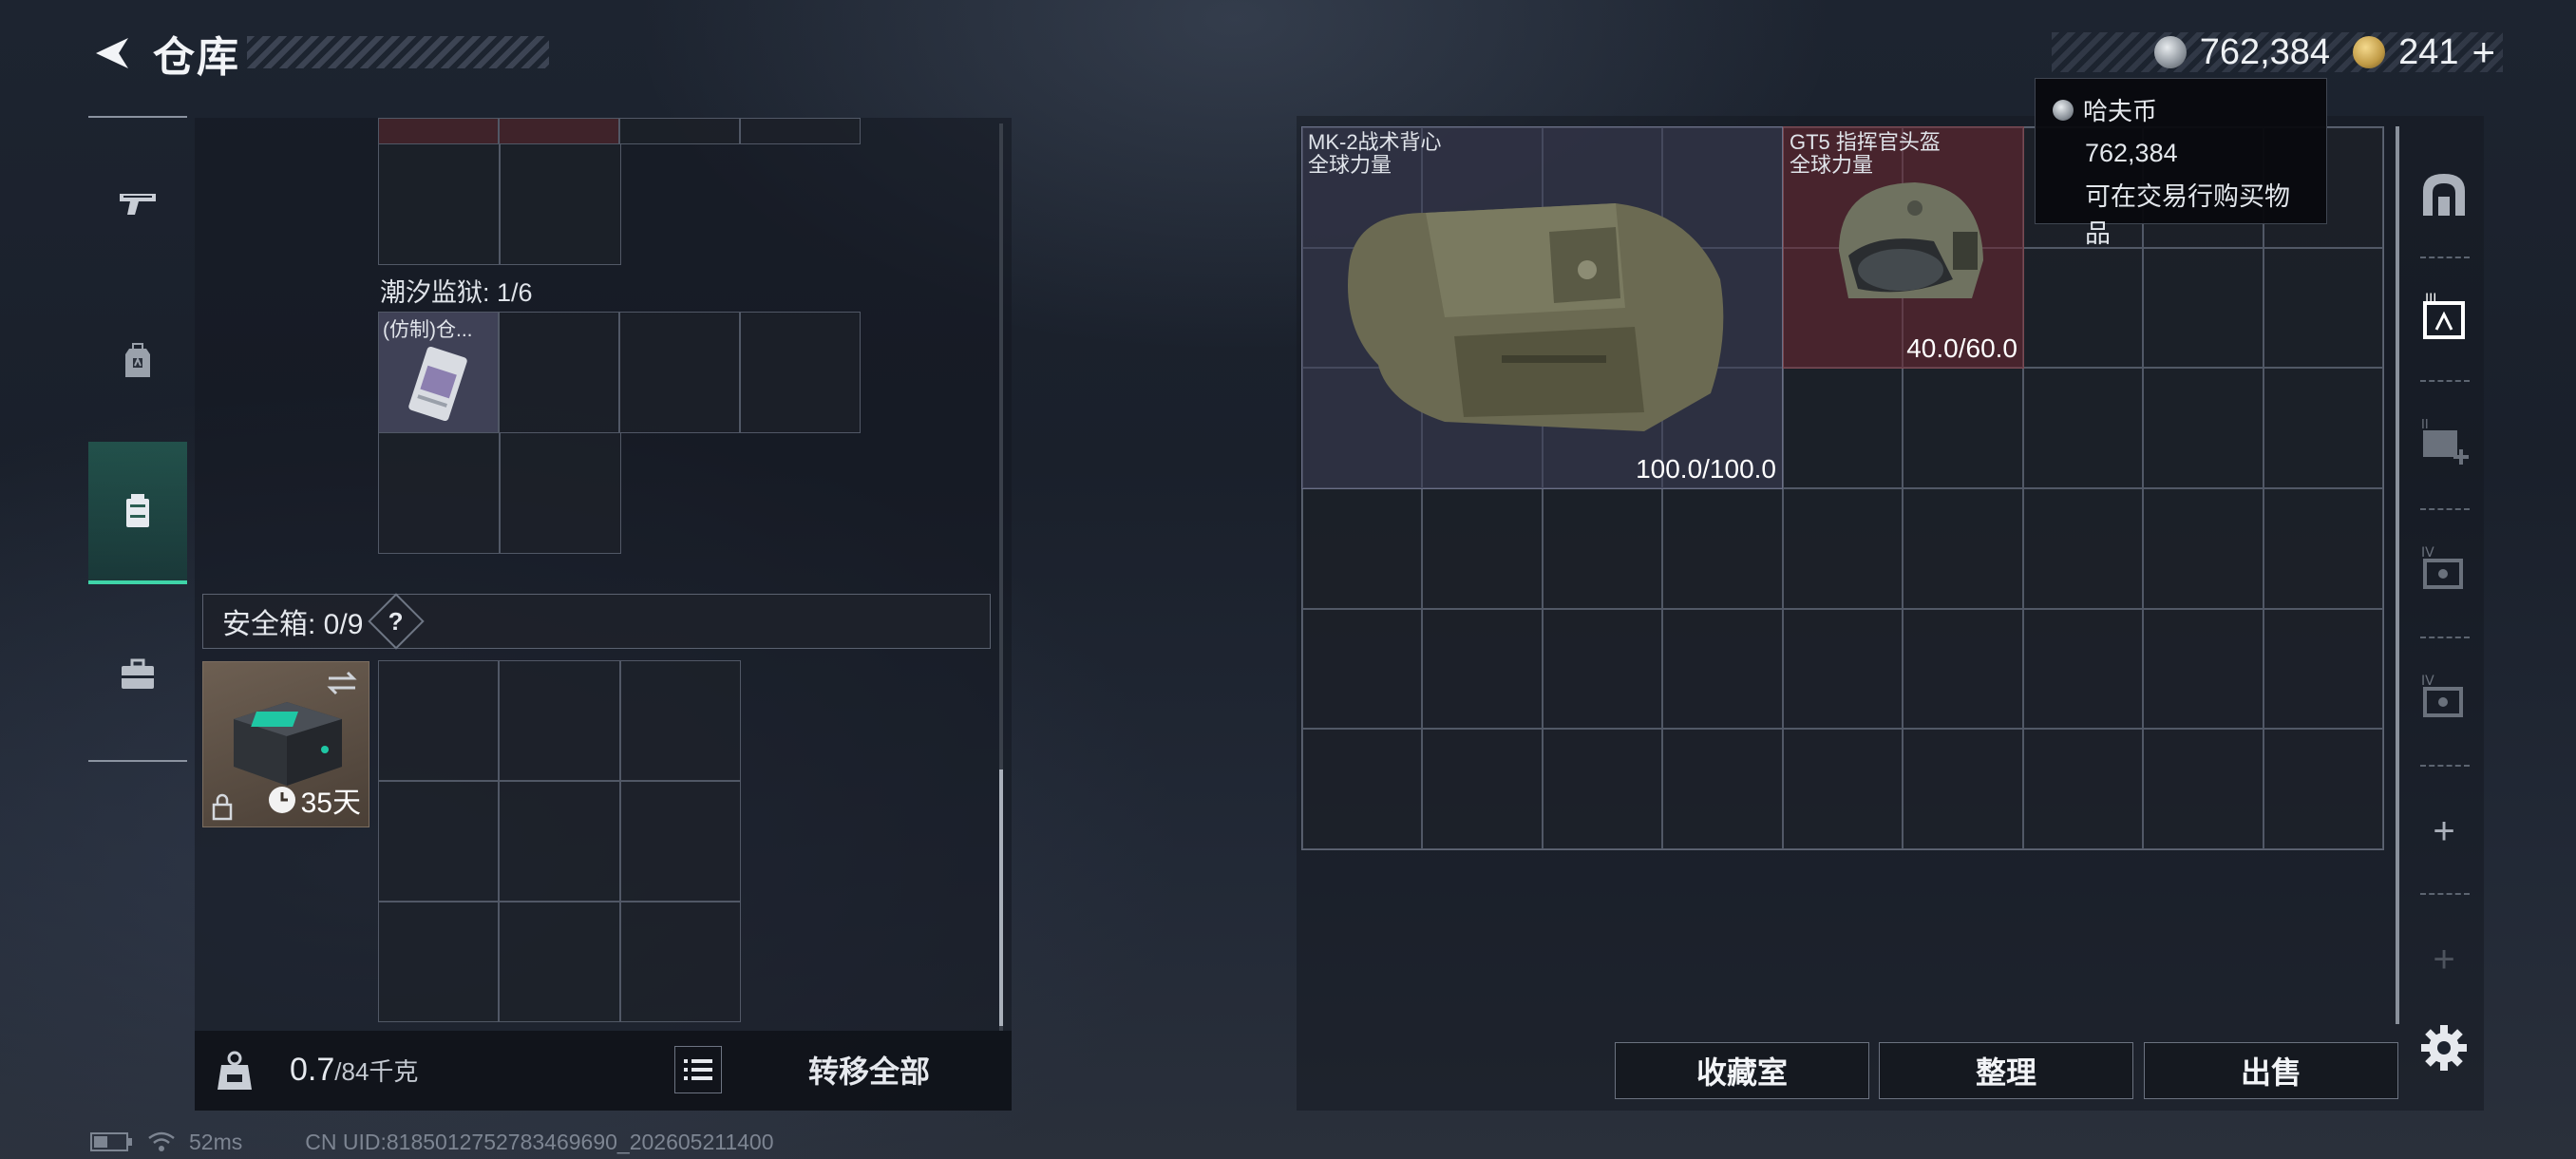 The image size is (2576, 1159). I want to click on tooltip-amount: 762,384, so click(2131, 153).